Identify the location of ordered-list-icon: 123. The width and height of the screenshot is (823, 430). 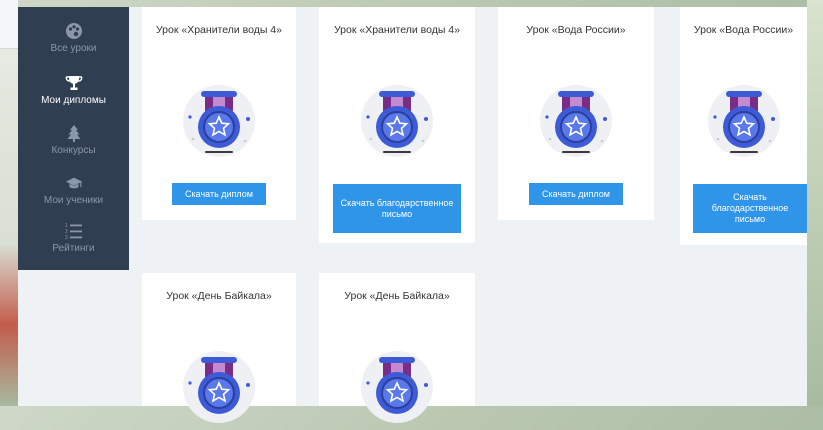
(74, 231).